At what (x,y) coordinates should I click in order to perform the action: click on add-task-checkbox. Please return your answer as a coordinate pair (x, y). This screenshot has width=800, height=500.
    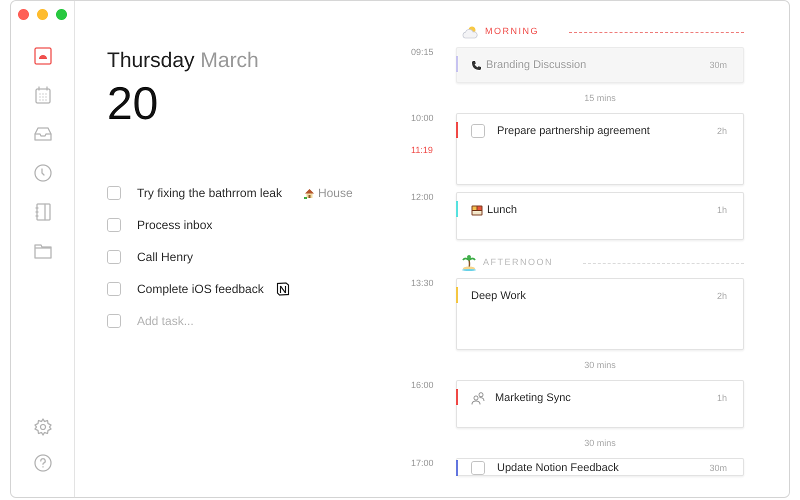
    Looking at the image, I should click on (114, 321).